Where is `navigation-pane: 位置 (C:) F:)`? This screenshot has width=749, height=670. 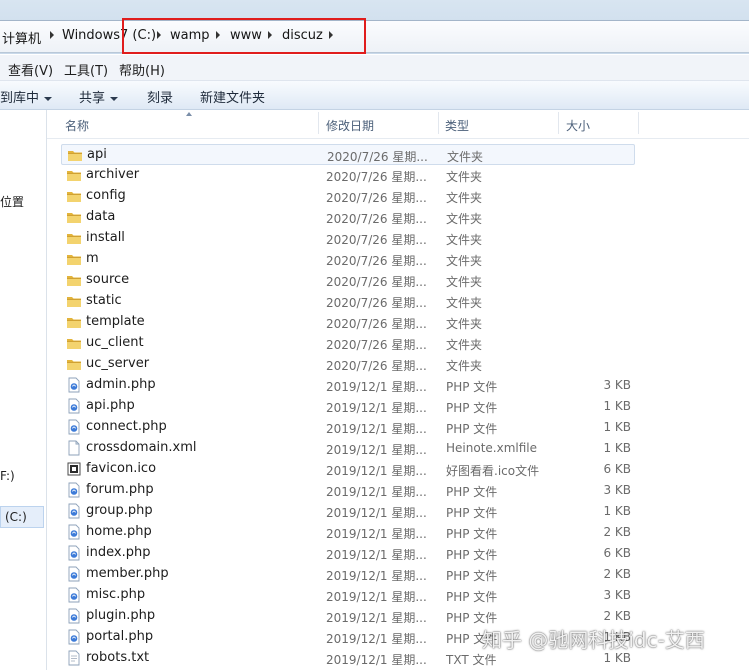
navigation-pane: 位置 (C:) F:) is located at coordinates (23, 390).